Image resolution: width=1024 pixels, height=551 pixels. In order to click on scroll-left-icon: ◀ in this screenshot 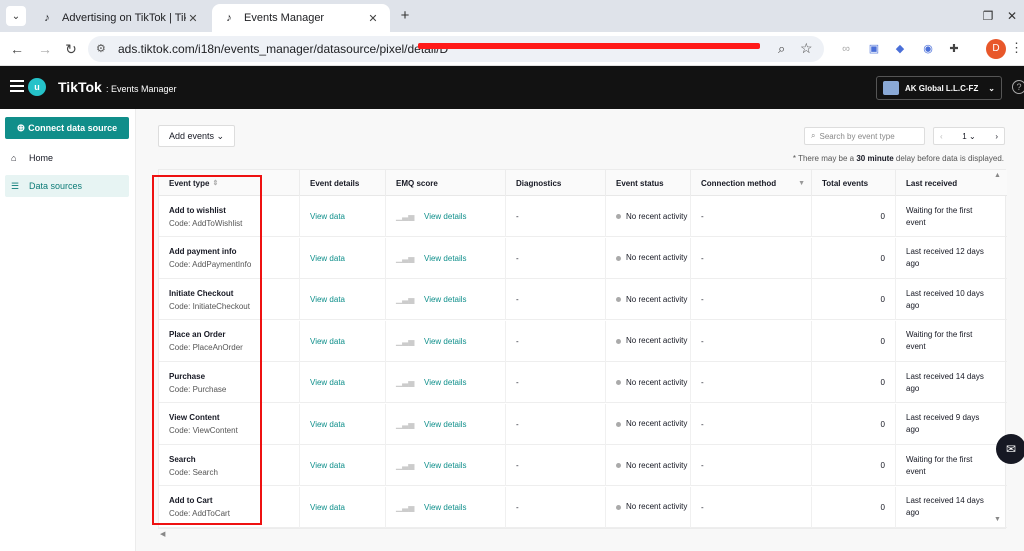, I will do `click(162, 534)`.